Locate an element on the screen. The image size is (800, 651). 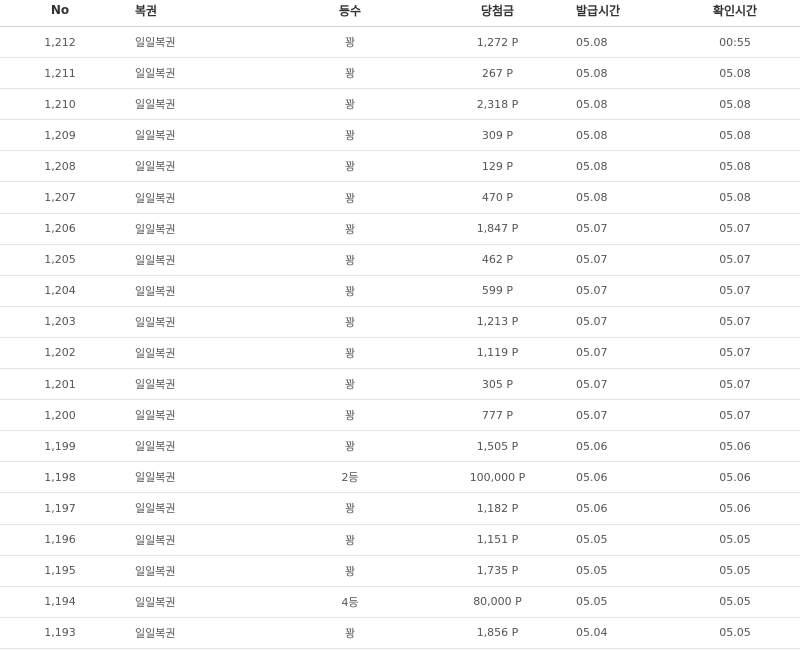
cell-no: 1,208 is located at coordinates (60, 166).